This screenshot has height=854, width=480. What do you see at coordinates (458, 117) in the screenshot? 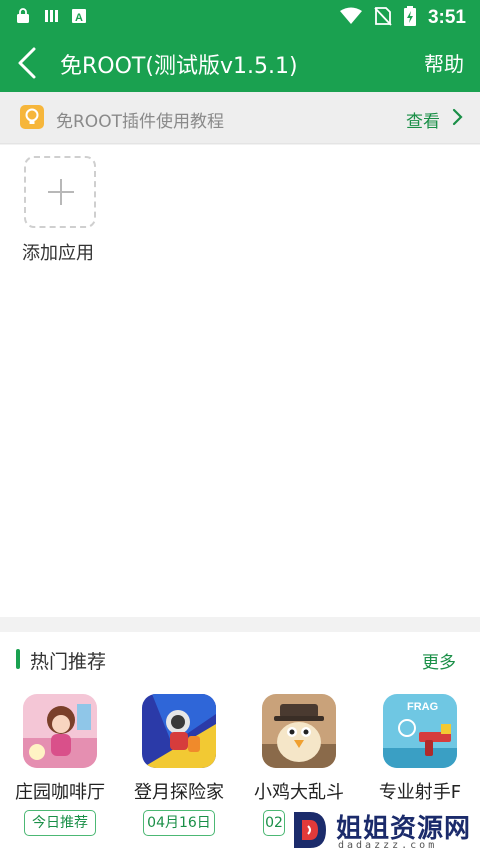
I see `chevron-right-icon` at bounding box center [458, 117].